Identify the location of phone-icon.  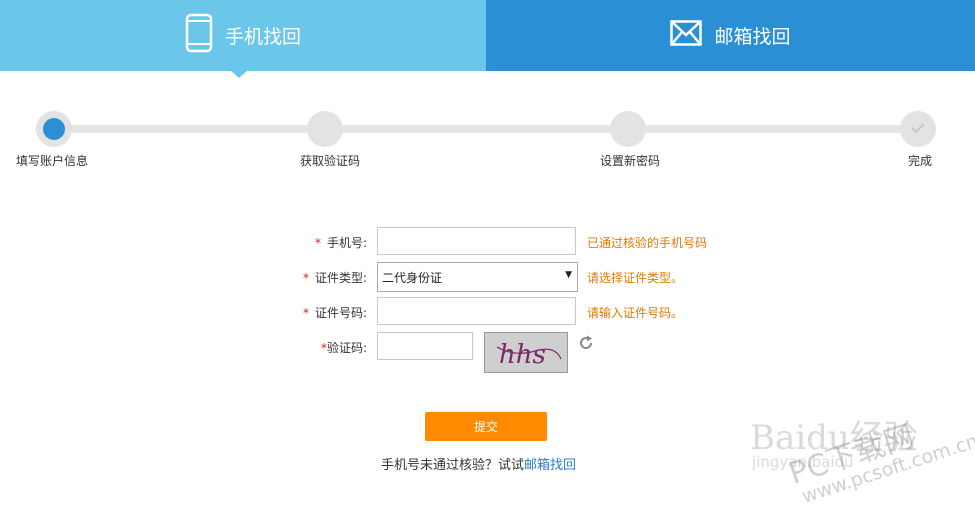
(199, 35).